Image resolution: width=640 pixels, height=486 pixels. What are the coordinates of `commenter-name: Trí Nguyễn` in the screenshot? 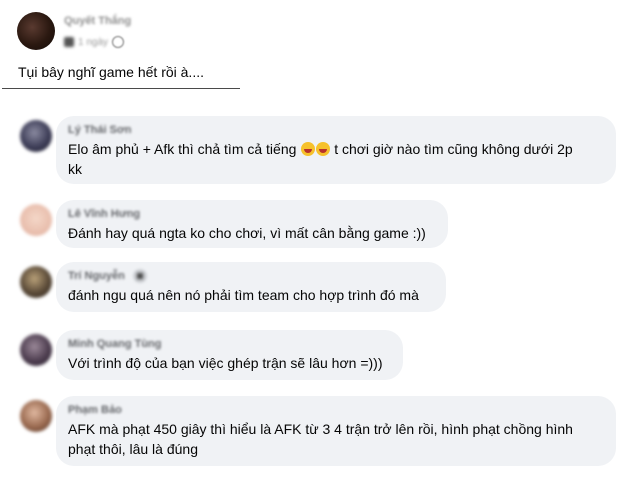 It's located at (251, 276).